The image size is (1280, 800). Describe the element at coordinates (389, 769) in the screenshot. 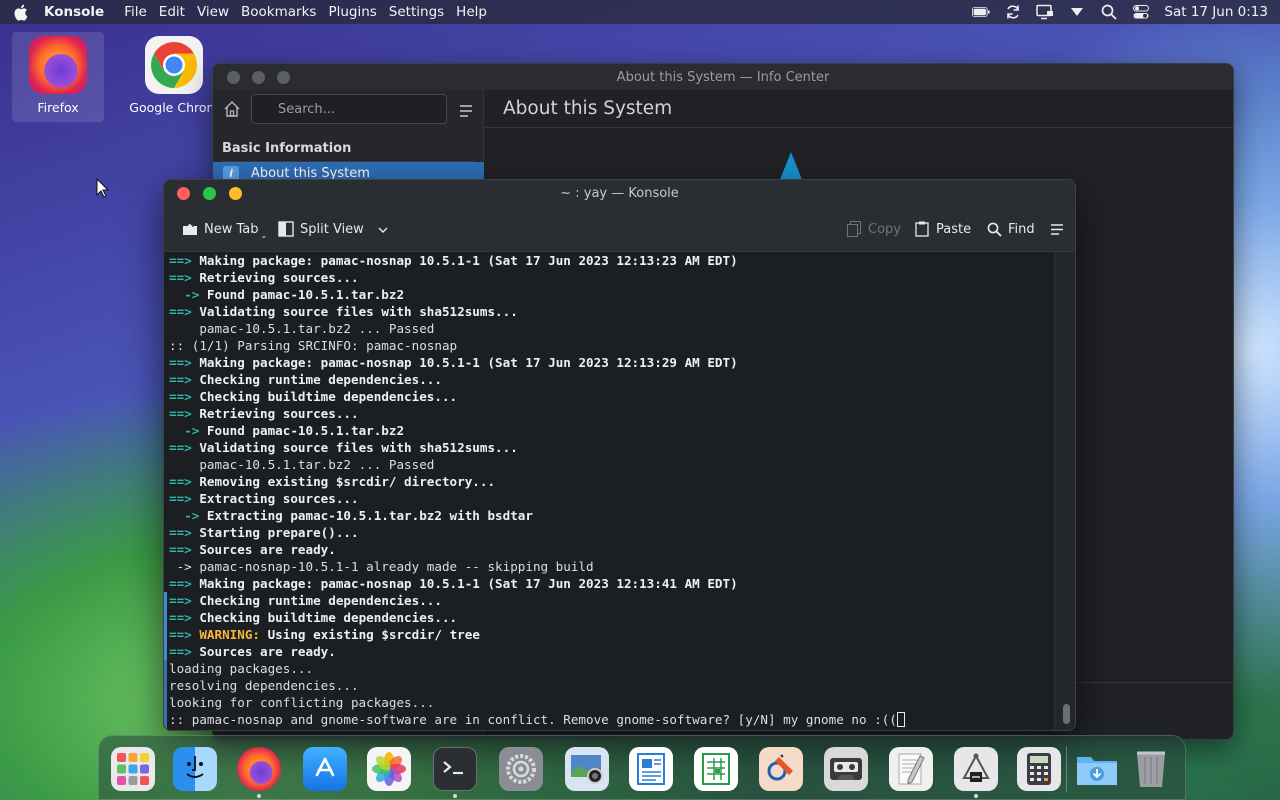

I see `photos-icon` at that location.